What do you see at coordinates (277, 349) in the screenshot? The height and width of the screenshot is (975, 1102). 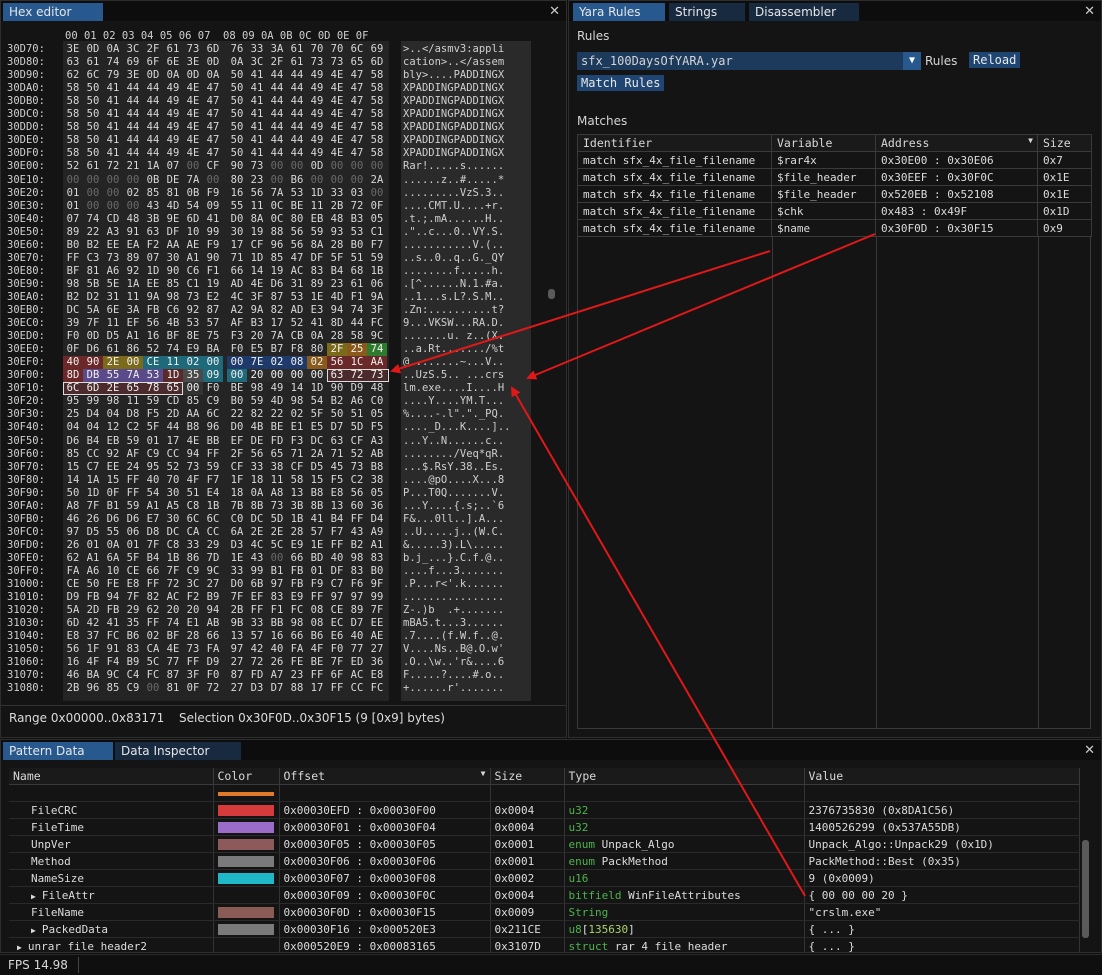 I see `hex-byte: B7` at bounding box center [277, 349].